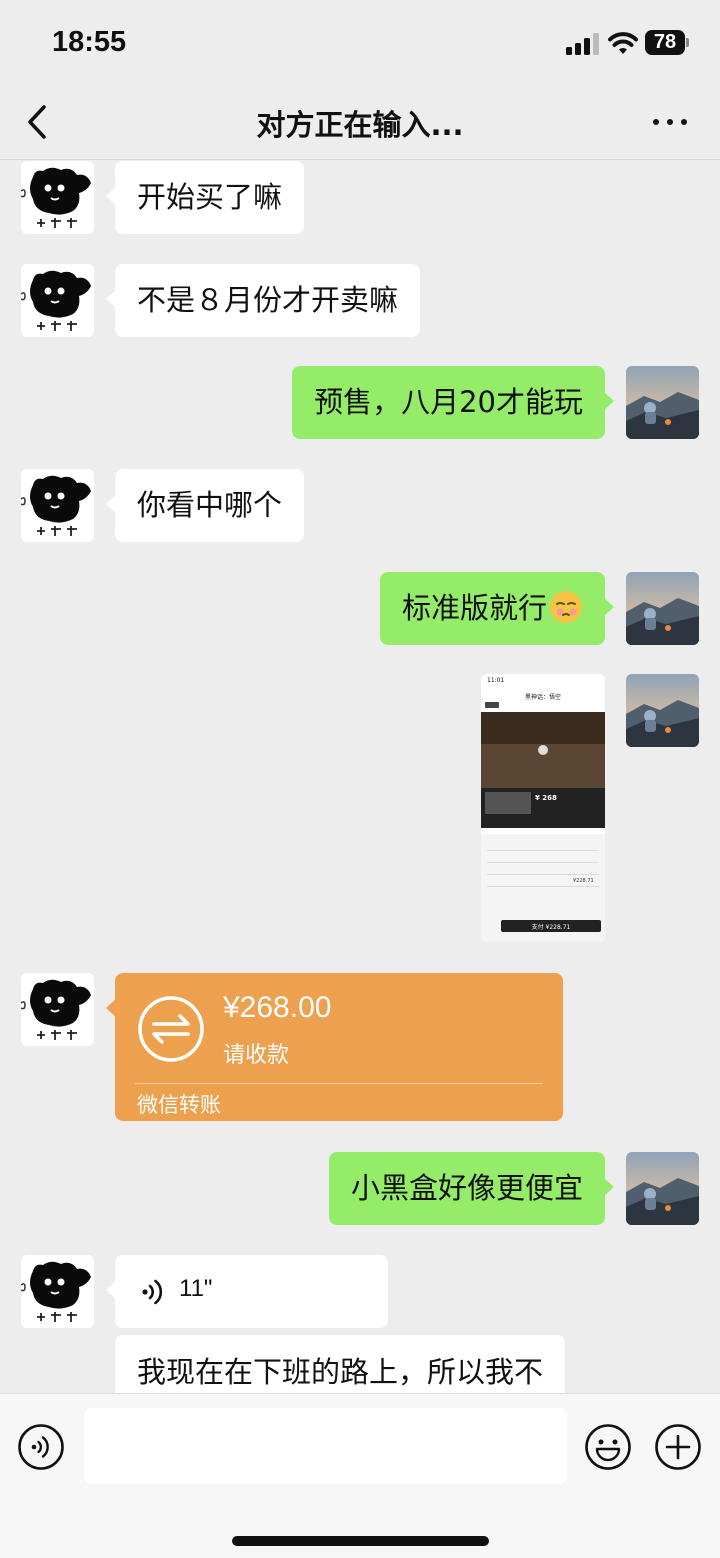 The height and width of the screenshot is (1558, 720). I want to click on status-bar: 18:55 78, so click(360, 43).